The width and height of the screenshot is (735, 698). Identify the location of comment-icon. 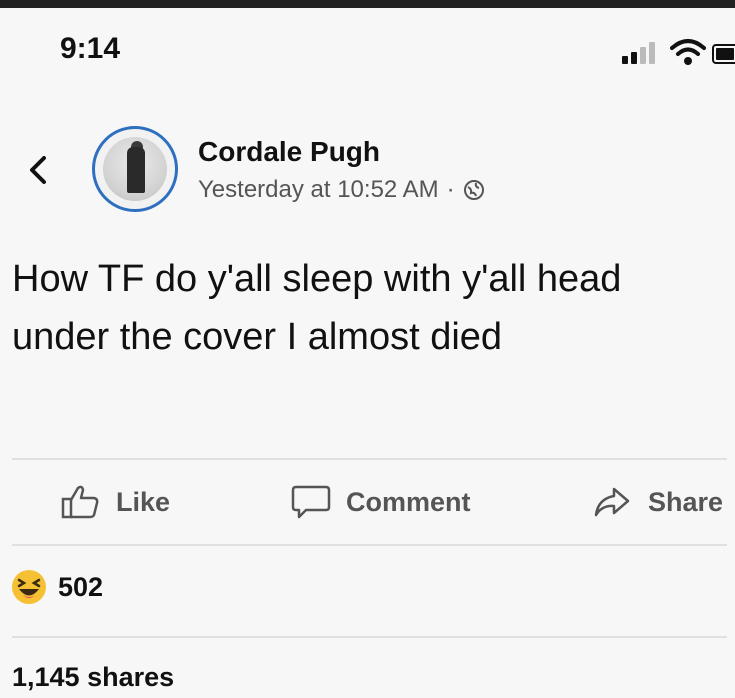
(311, 502).